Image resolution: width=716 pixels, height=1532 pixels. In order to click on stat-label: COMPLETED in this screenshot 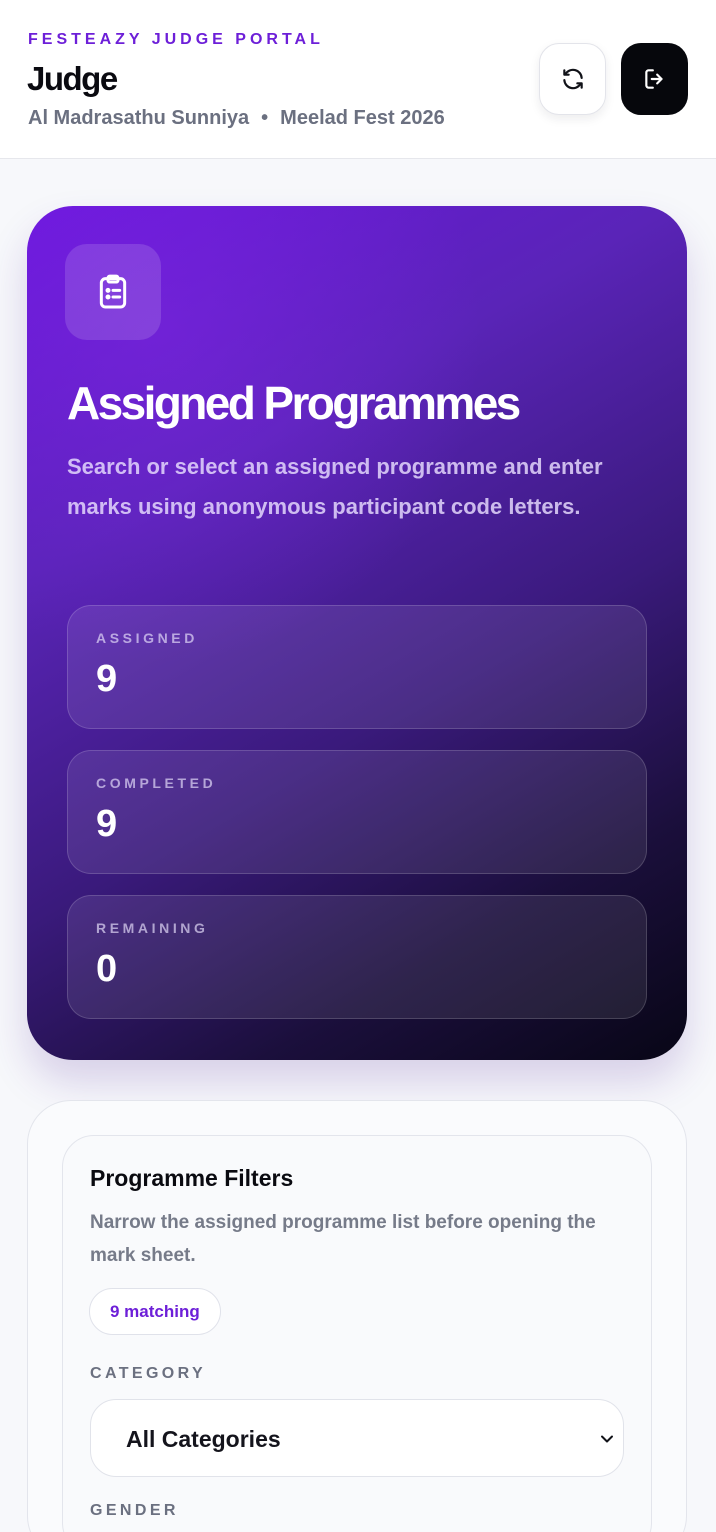, I will do `click(156, 783)`.